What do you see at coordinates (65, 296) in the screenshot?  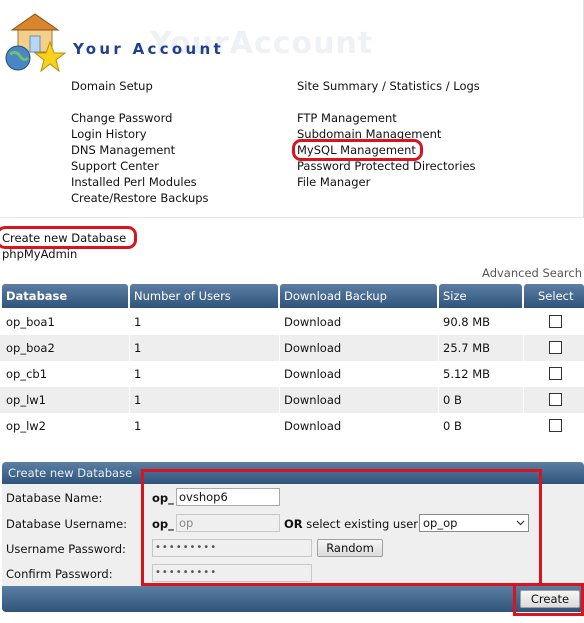 I see `col-header-database: Database` at bounding box center [65, 296].